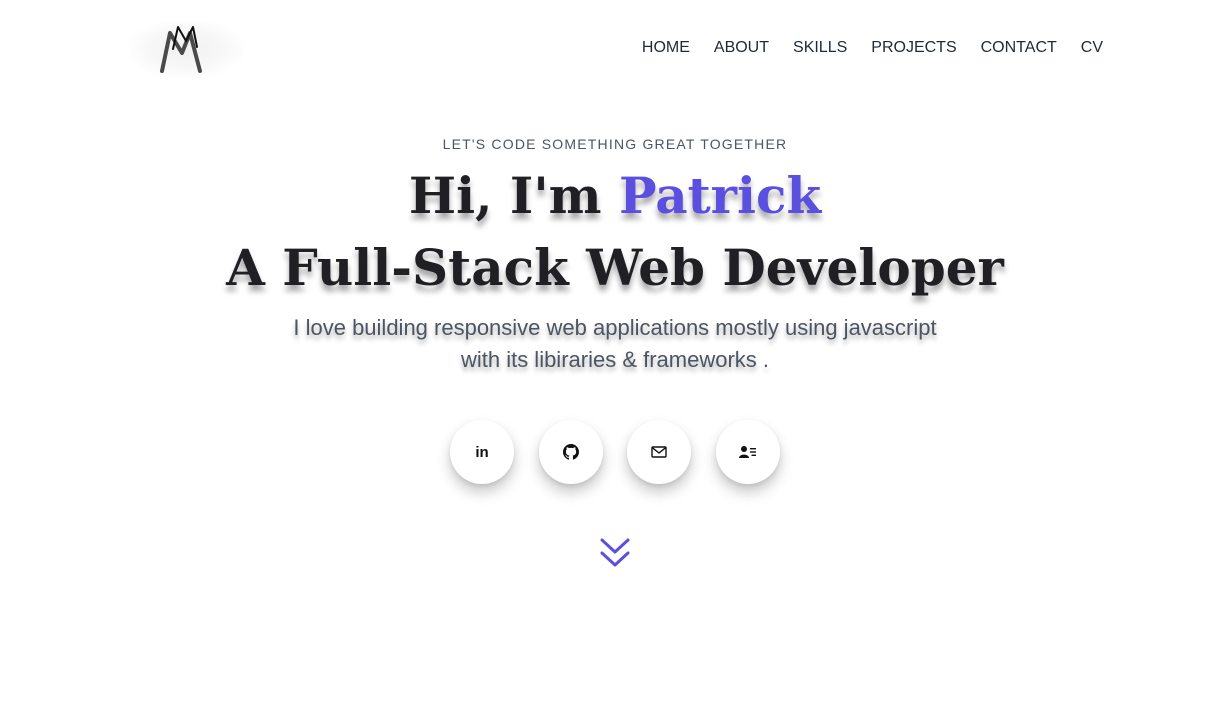 The image size is (1230, 715). I want to click on nav-item-projects: PROJECTS, so click(913, 48).